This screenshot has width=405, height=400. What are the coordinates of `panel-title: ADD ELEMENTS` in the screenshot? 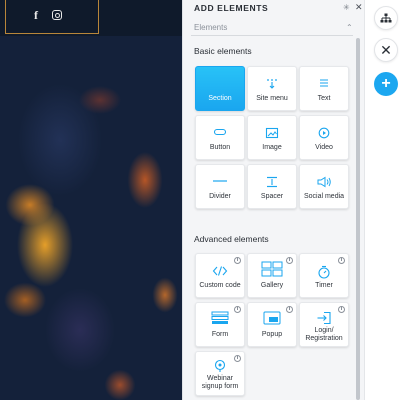 It's located at (231, 8).